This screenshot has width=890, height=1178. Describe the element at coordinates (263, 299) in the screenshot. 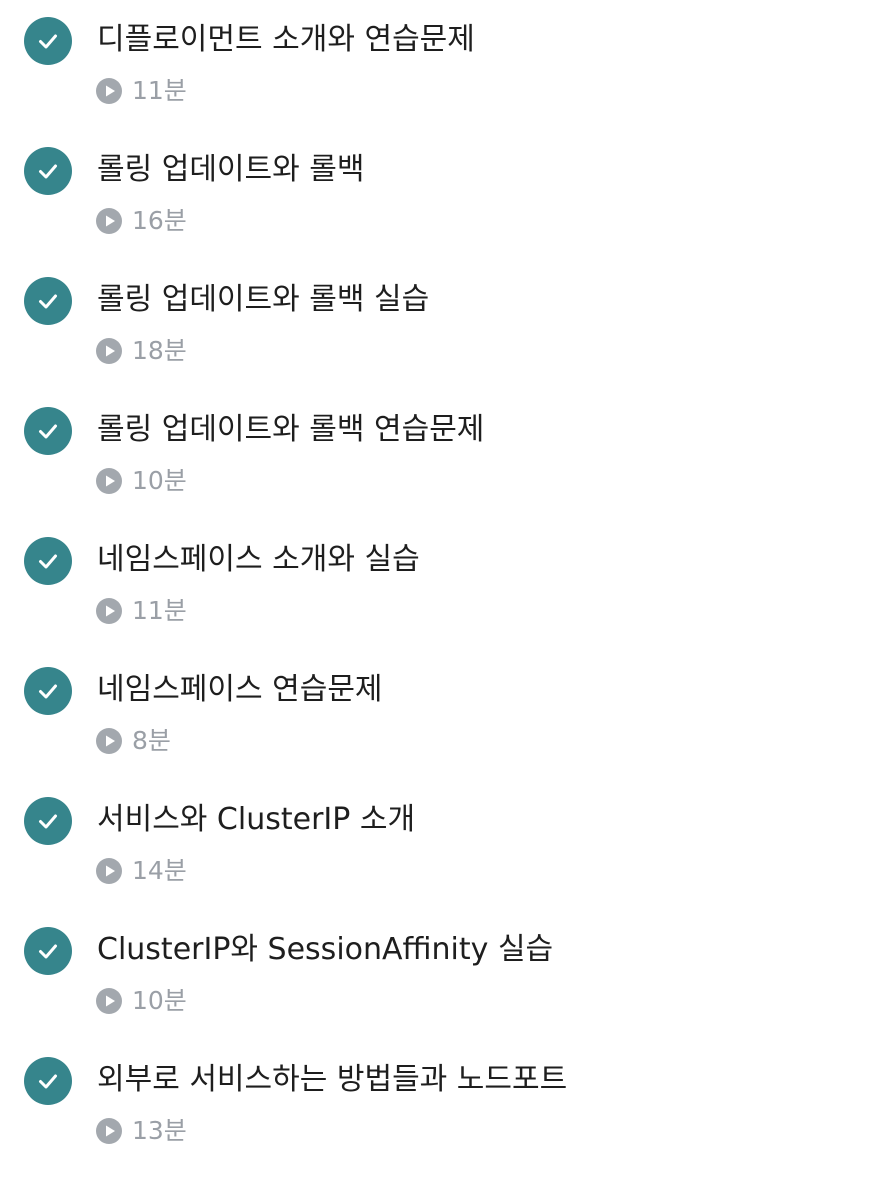

I see `lesson-title: 롤링 업데이트와 롤백 실습` at that location.